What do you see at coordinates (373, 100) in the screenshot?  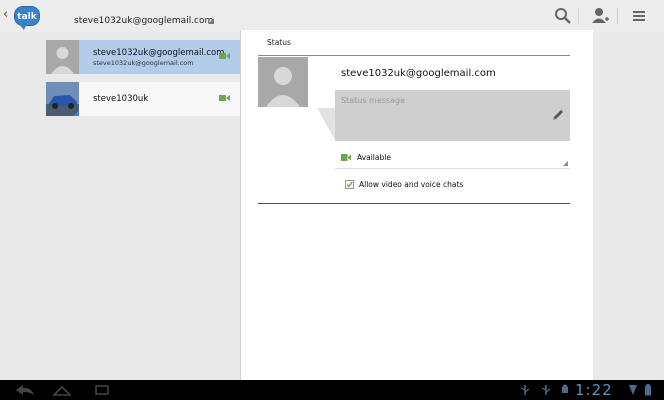 I see `status-placeholder: Status message` at bounding box center [373, 100].